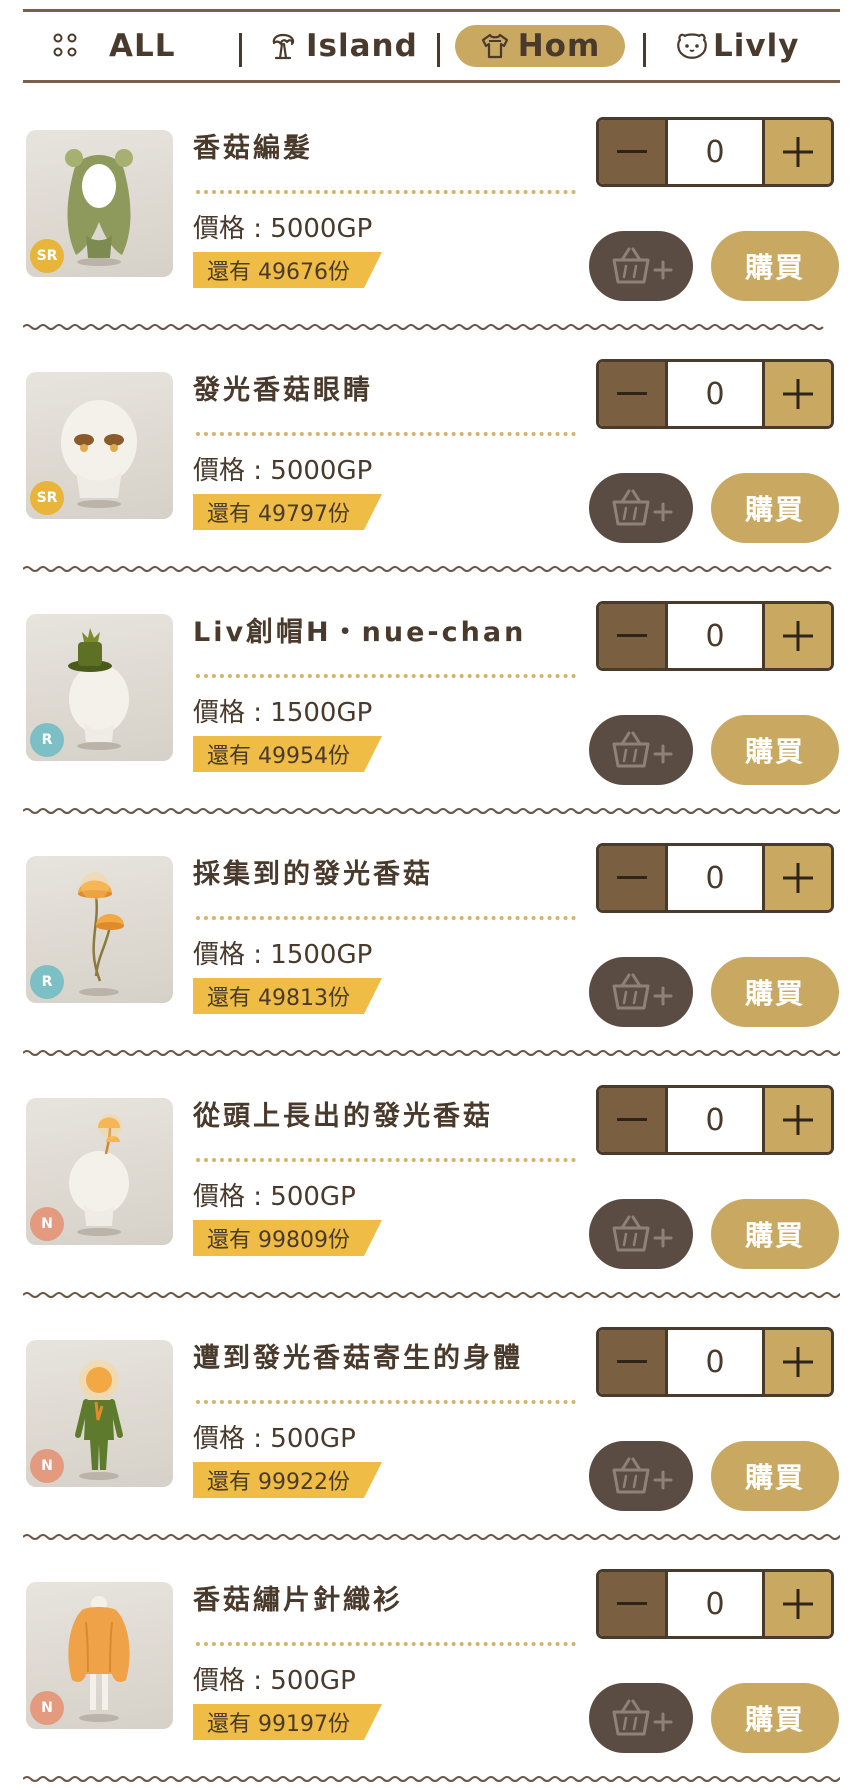 Image resolution: width=864 pixels, height=1790 pixels. I want to click on tab-livly-label: Livly, so click(756, 46).